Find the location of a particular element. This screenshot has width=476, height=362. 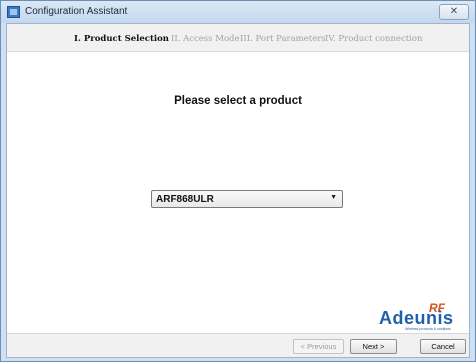

step-access-mode: II. Access Mode is located at coordinates (205, 39).